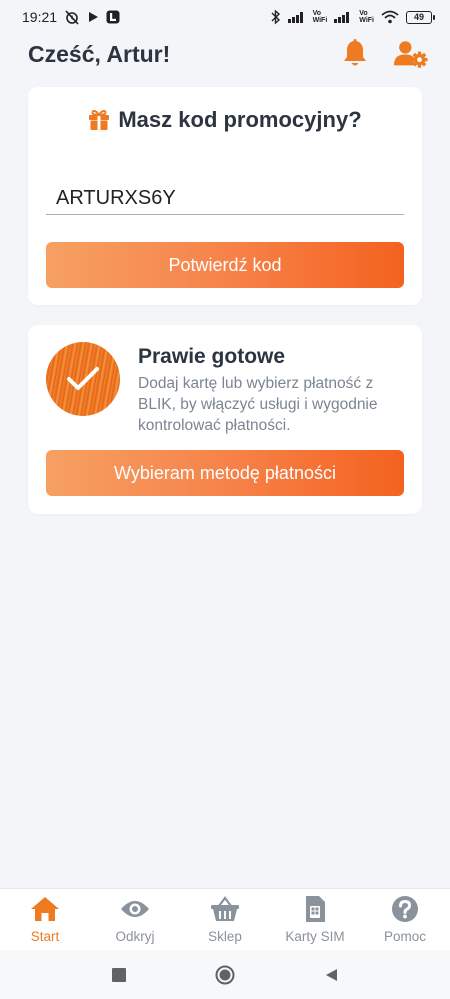 Image resolution: width=450 pixels, height=999 pixels. I want to click on bottom-nav: Start Odkryj Sklep Karty SIM Pomoc, so click(225, 919).